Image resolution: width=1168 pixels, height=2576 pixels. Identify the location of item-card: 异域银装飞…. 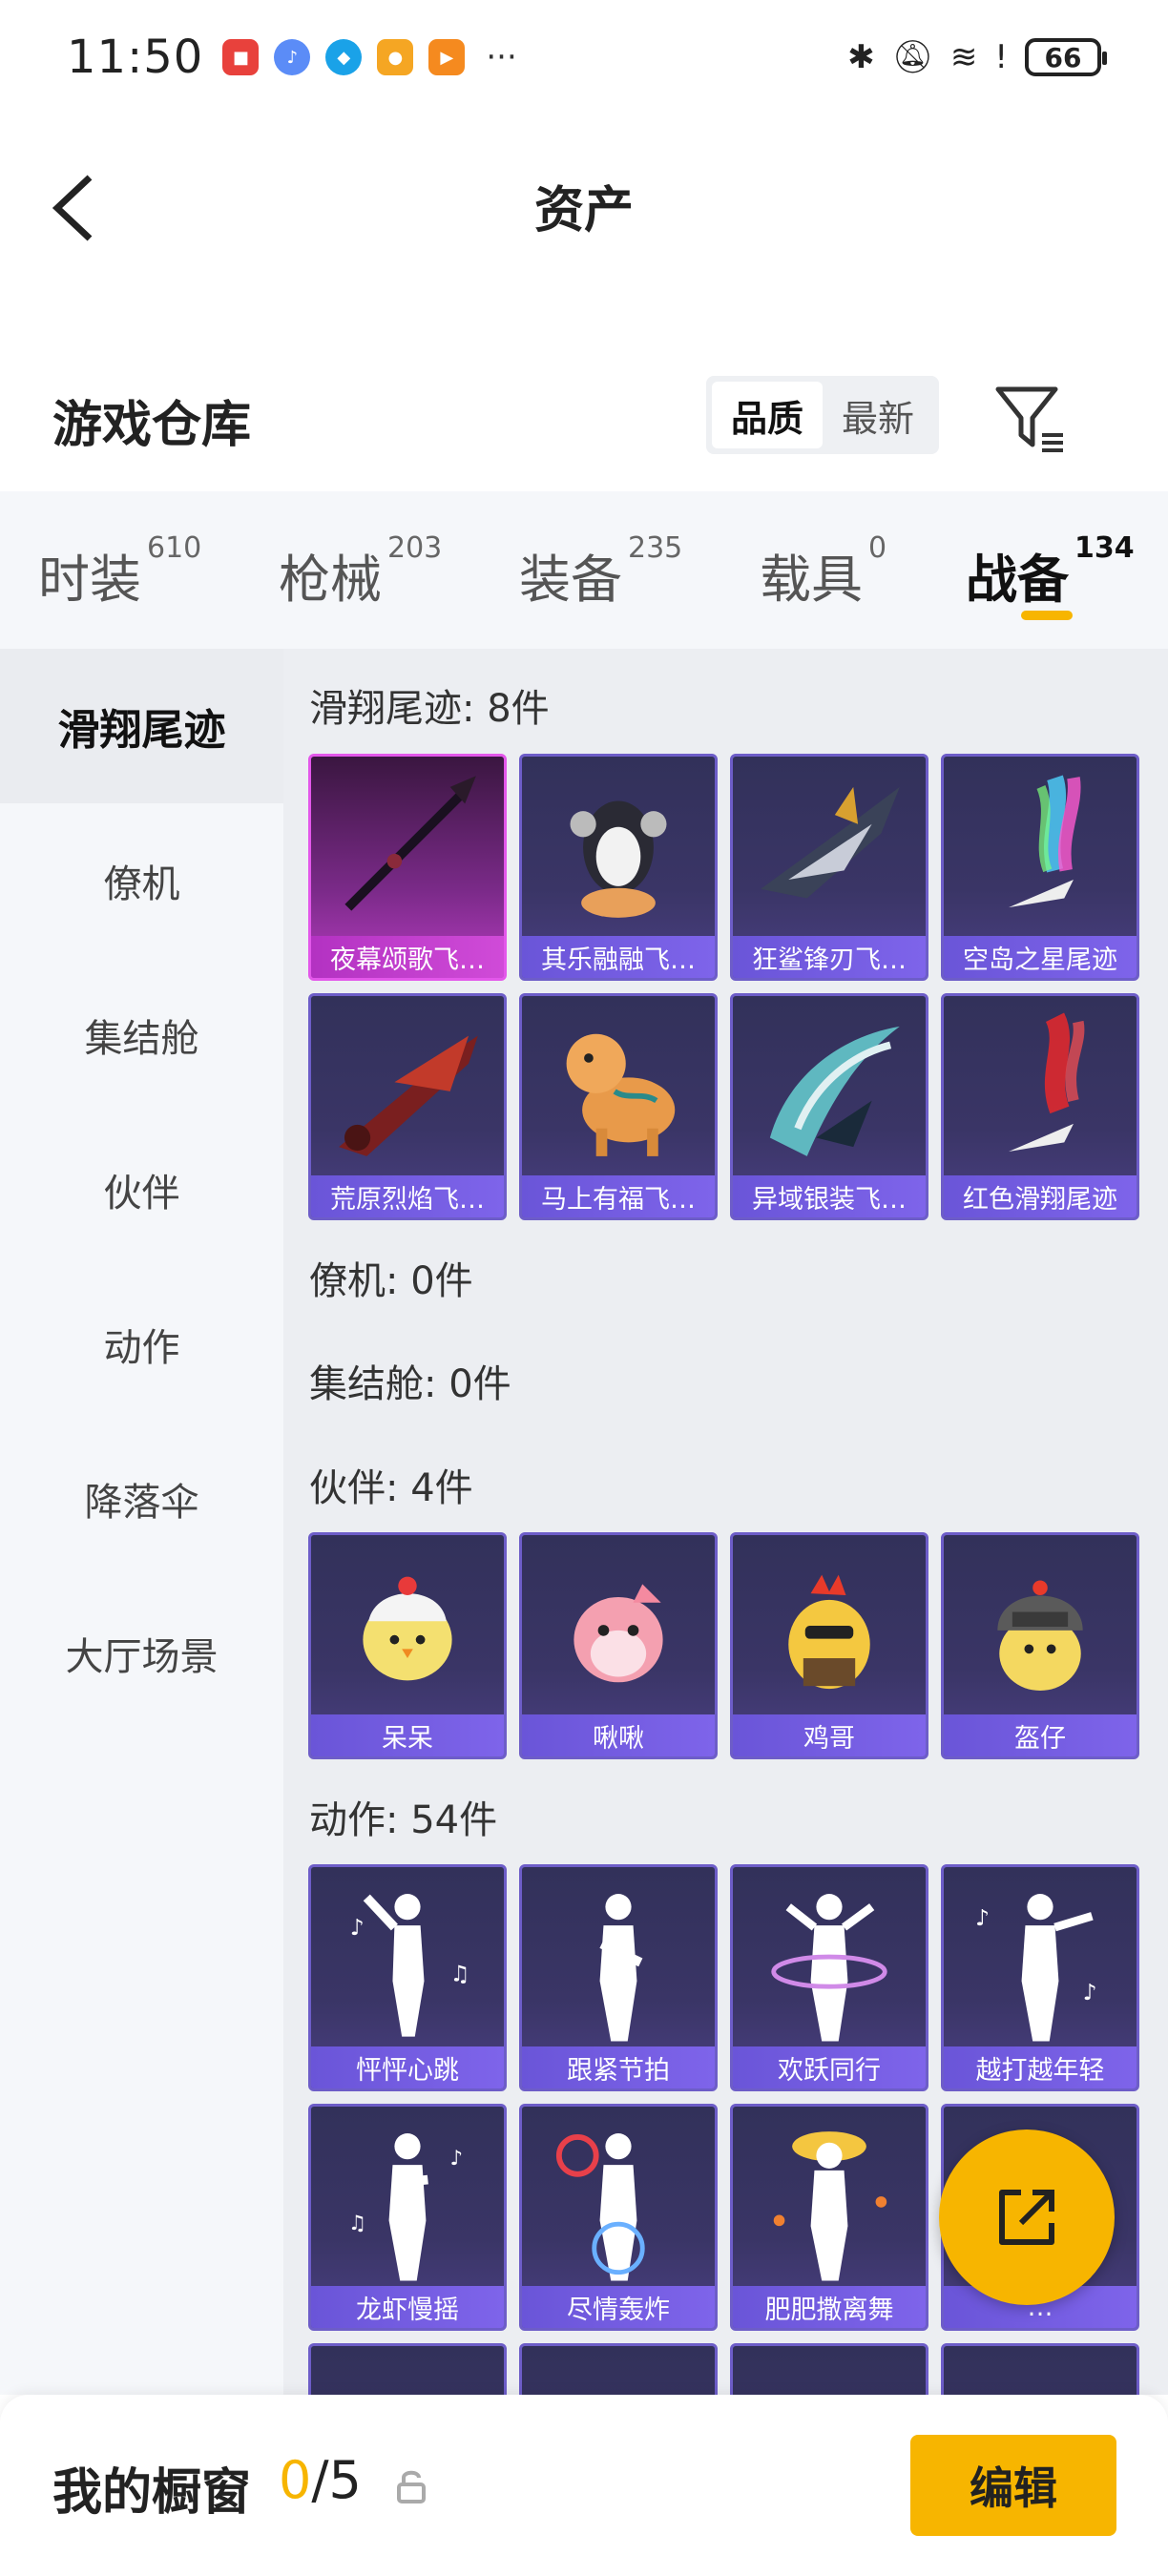
(829, 1106).